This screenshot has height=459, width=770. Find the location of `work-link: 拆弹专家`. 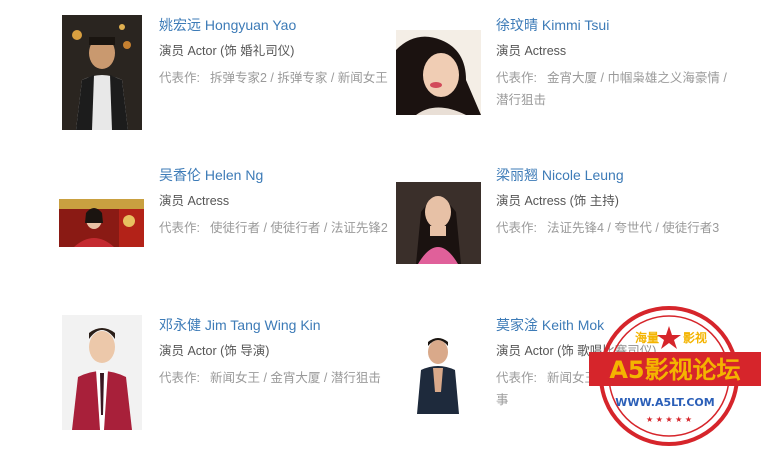

work-link: 拆弹专家 is located at coordinates (302, 78).